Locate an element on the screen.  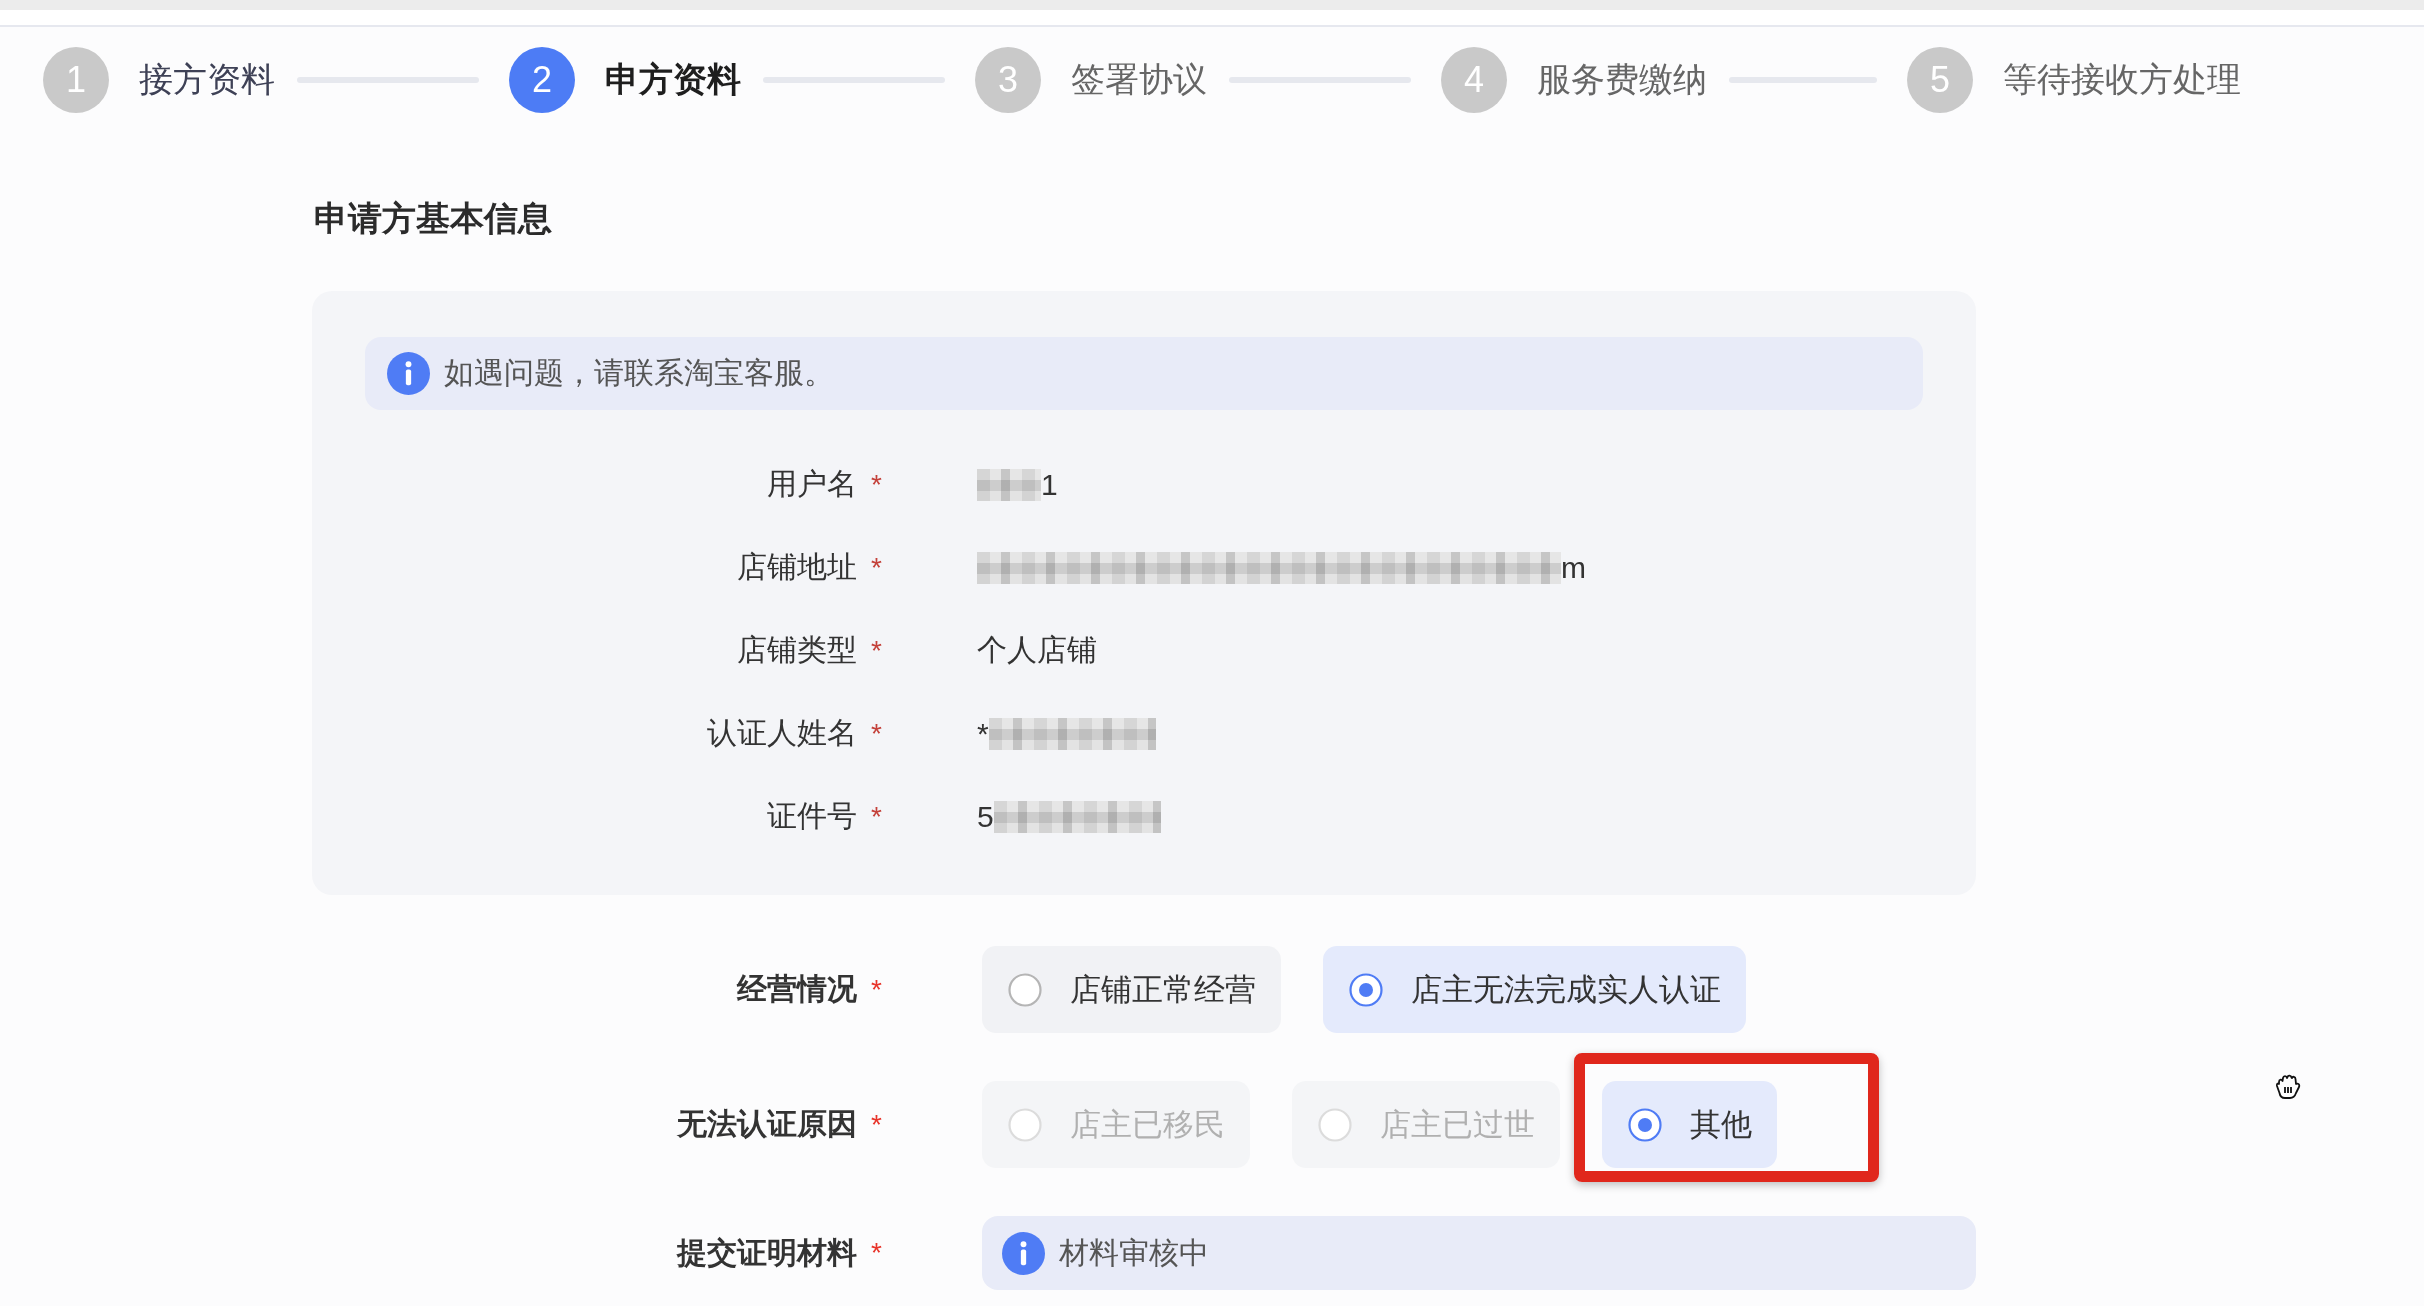
radio-option: 店主无法完成实人认证 is located at coordinates (1534, 989).